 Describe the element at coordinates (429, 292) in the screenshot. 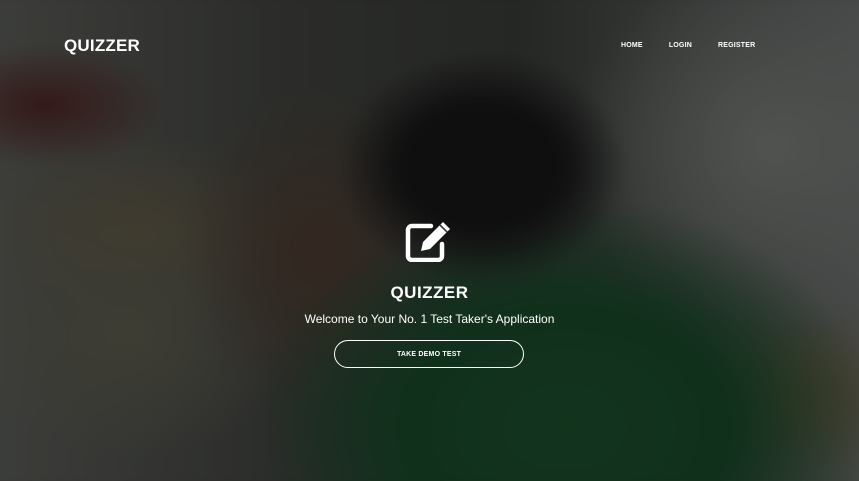

I see `hero-title: QUIZZER` at that location.